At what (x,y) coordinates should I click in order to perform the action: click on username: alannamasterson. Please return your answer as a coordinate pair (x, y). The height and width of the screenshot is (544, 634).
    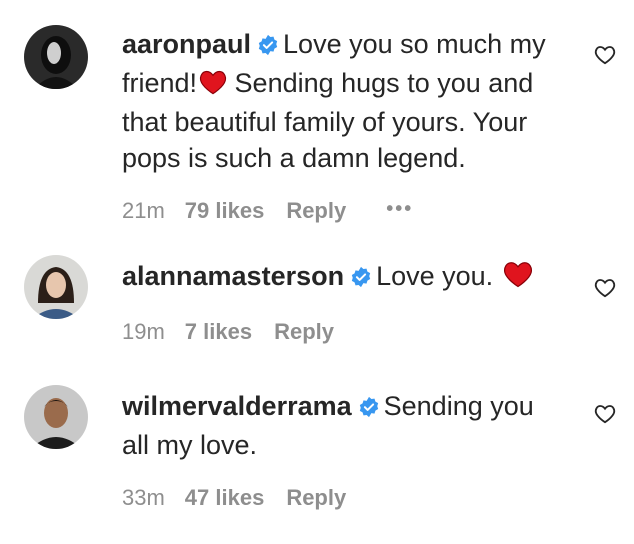
    Looking at the image, I should click on (233, 276).